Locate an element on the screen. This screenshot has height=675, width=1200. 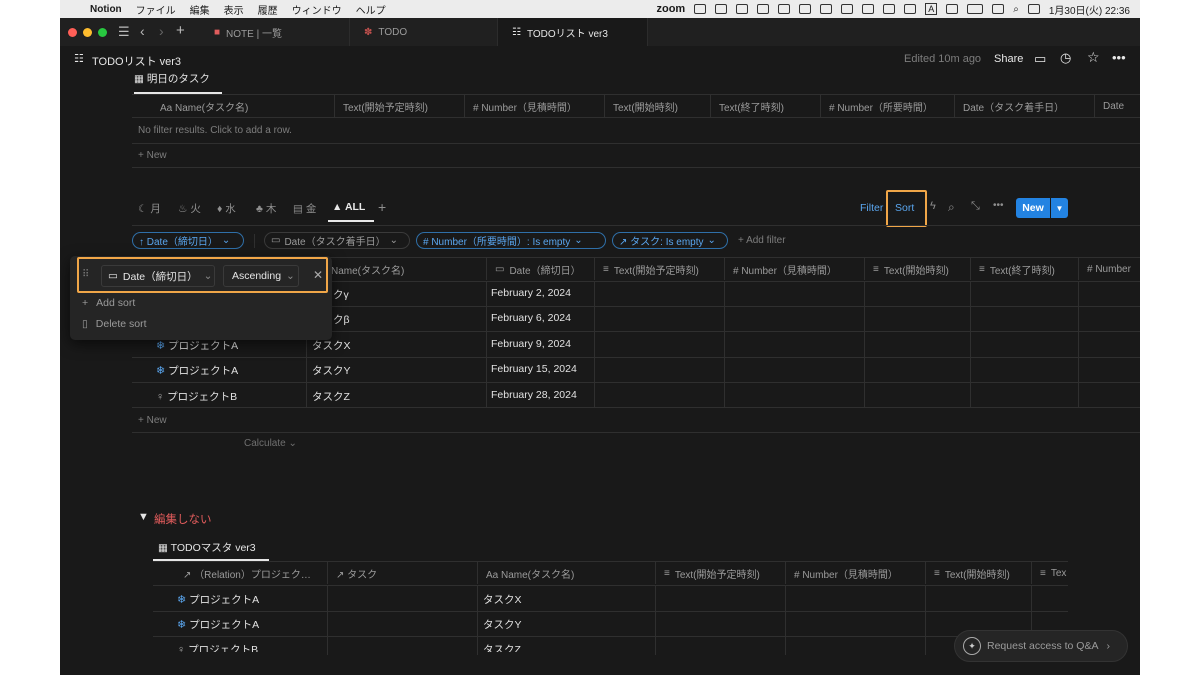
date-cell: February 9, 2024 is located at coordinates (531, 344).